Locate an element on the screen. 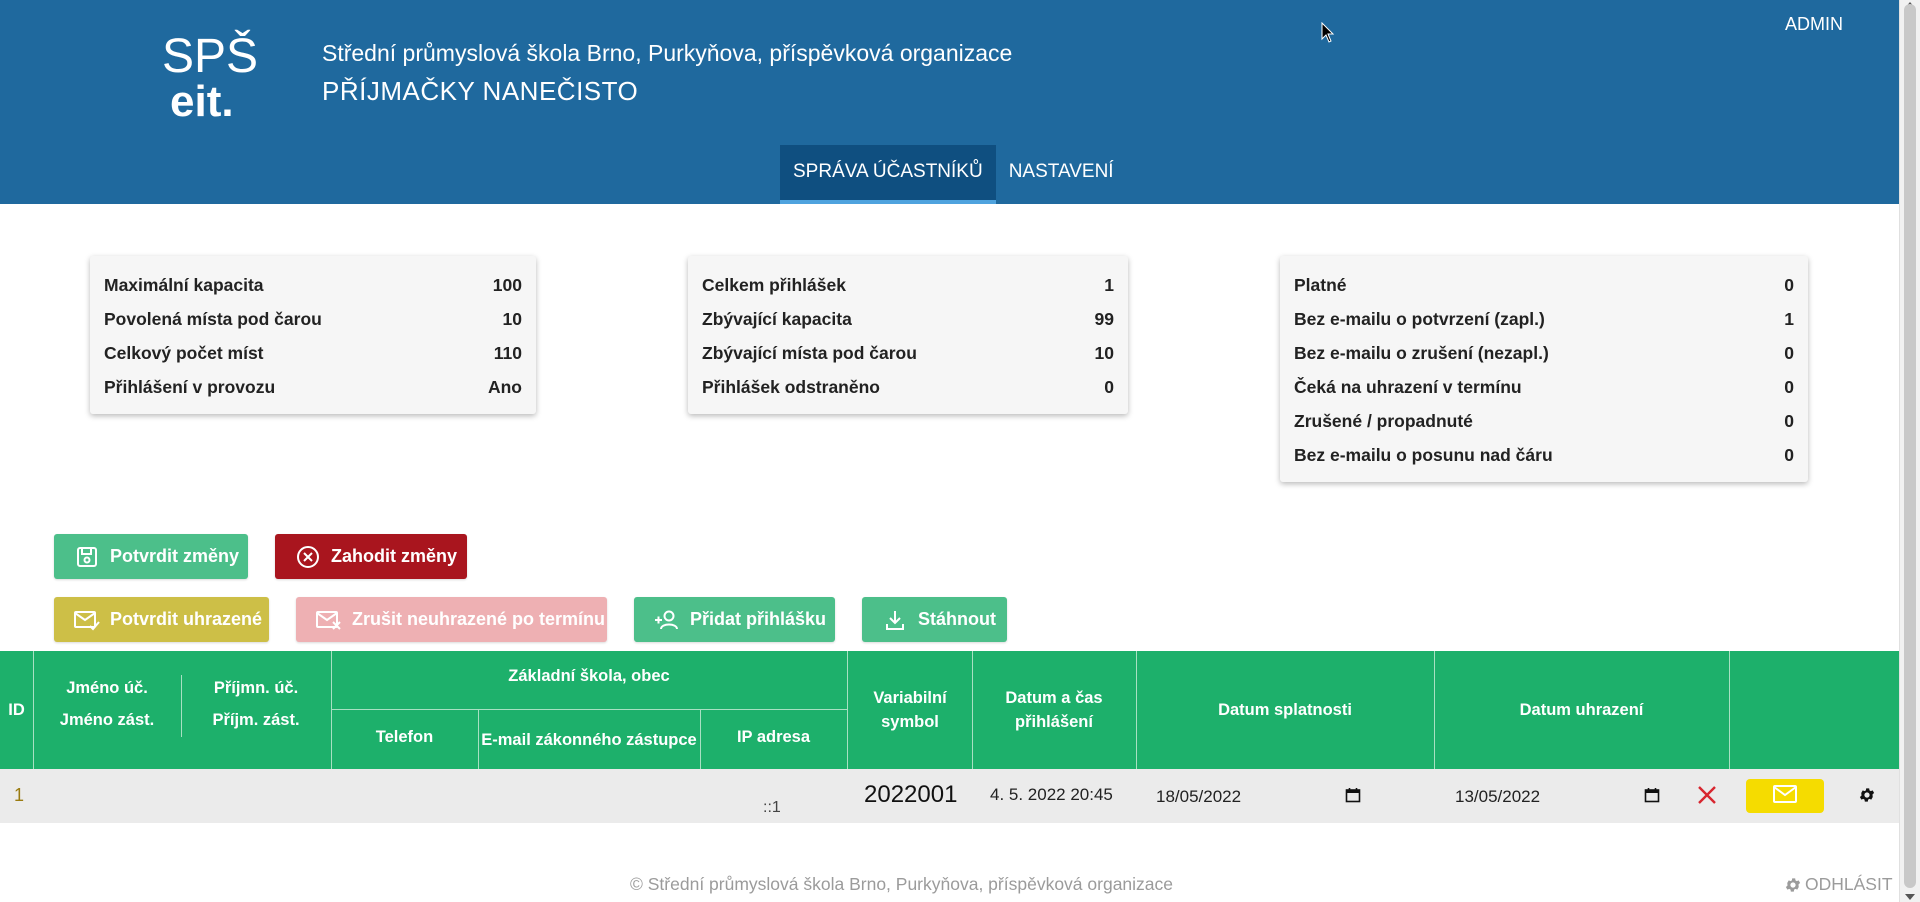 The image size is (1920, 902). send-mail-button is located at coordinates (1785, 796).